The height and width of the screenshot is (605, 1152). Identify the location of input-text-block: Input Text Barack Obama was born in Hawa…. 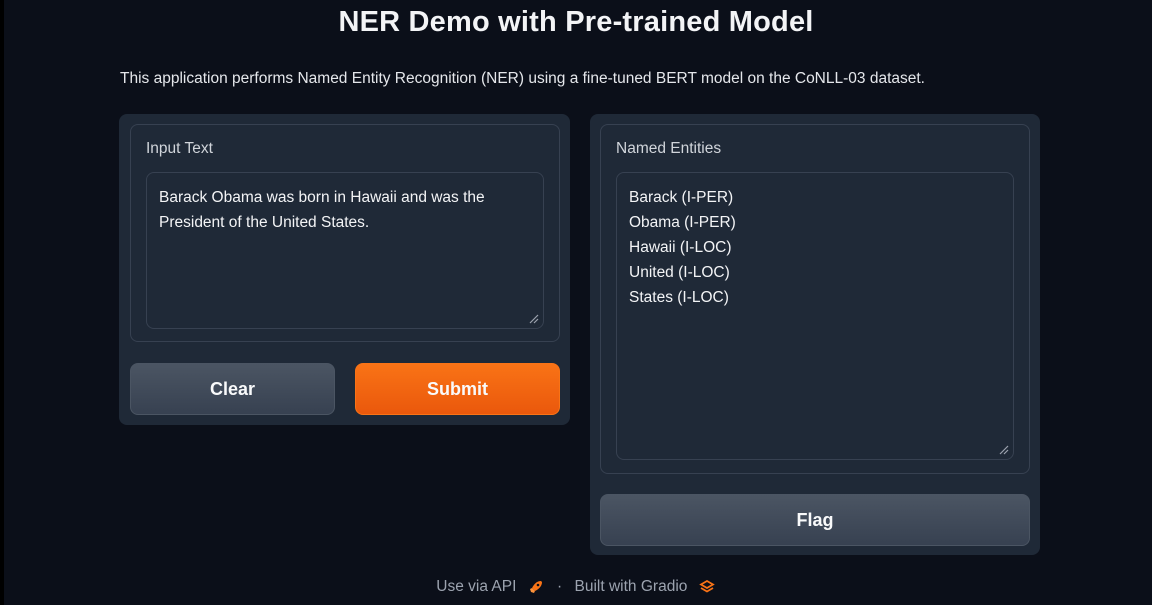
(345, 233).